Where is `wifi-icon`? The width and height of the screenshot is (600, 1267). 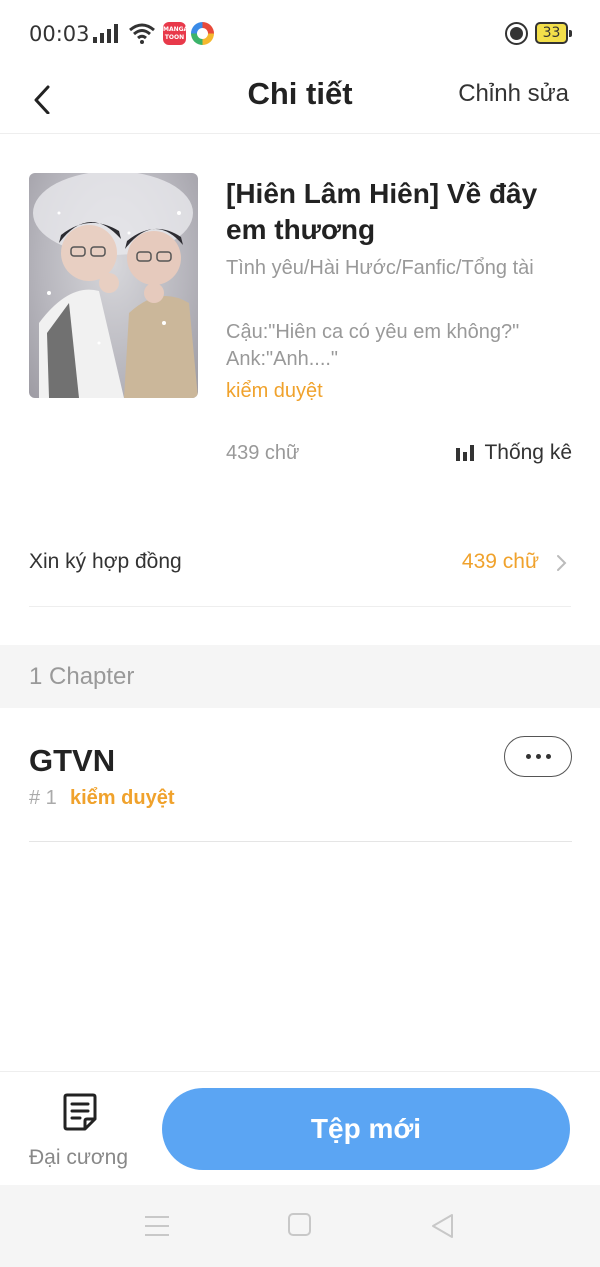
wifi-icon is located at coordinates (142, 33).